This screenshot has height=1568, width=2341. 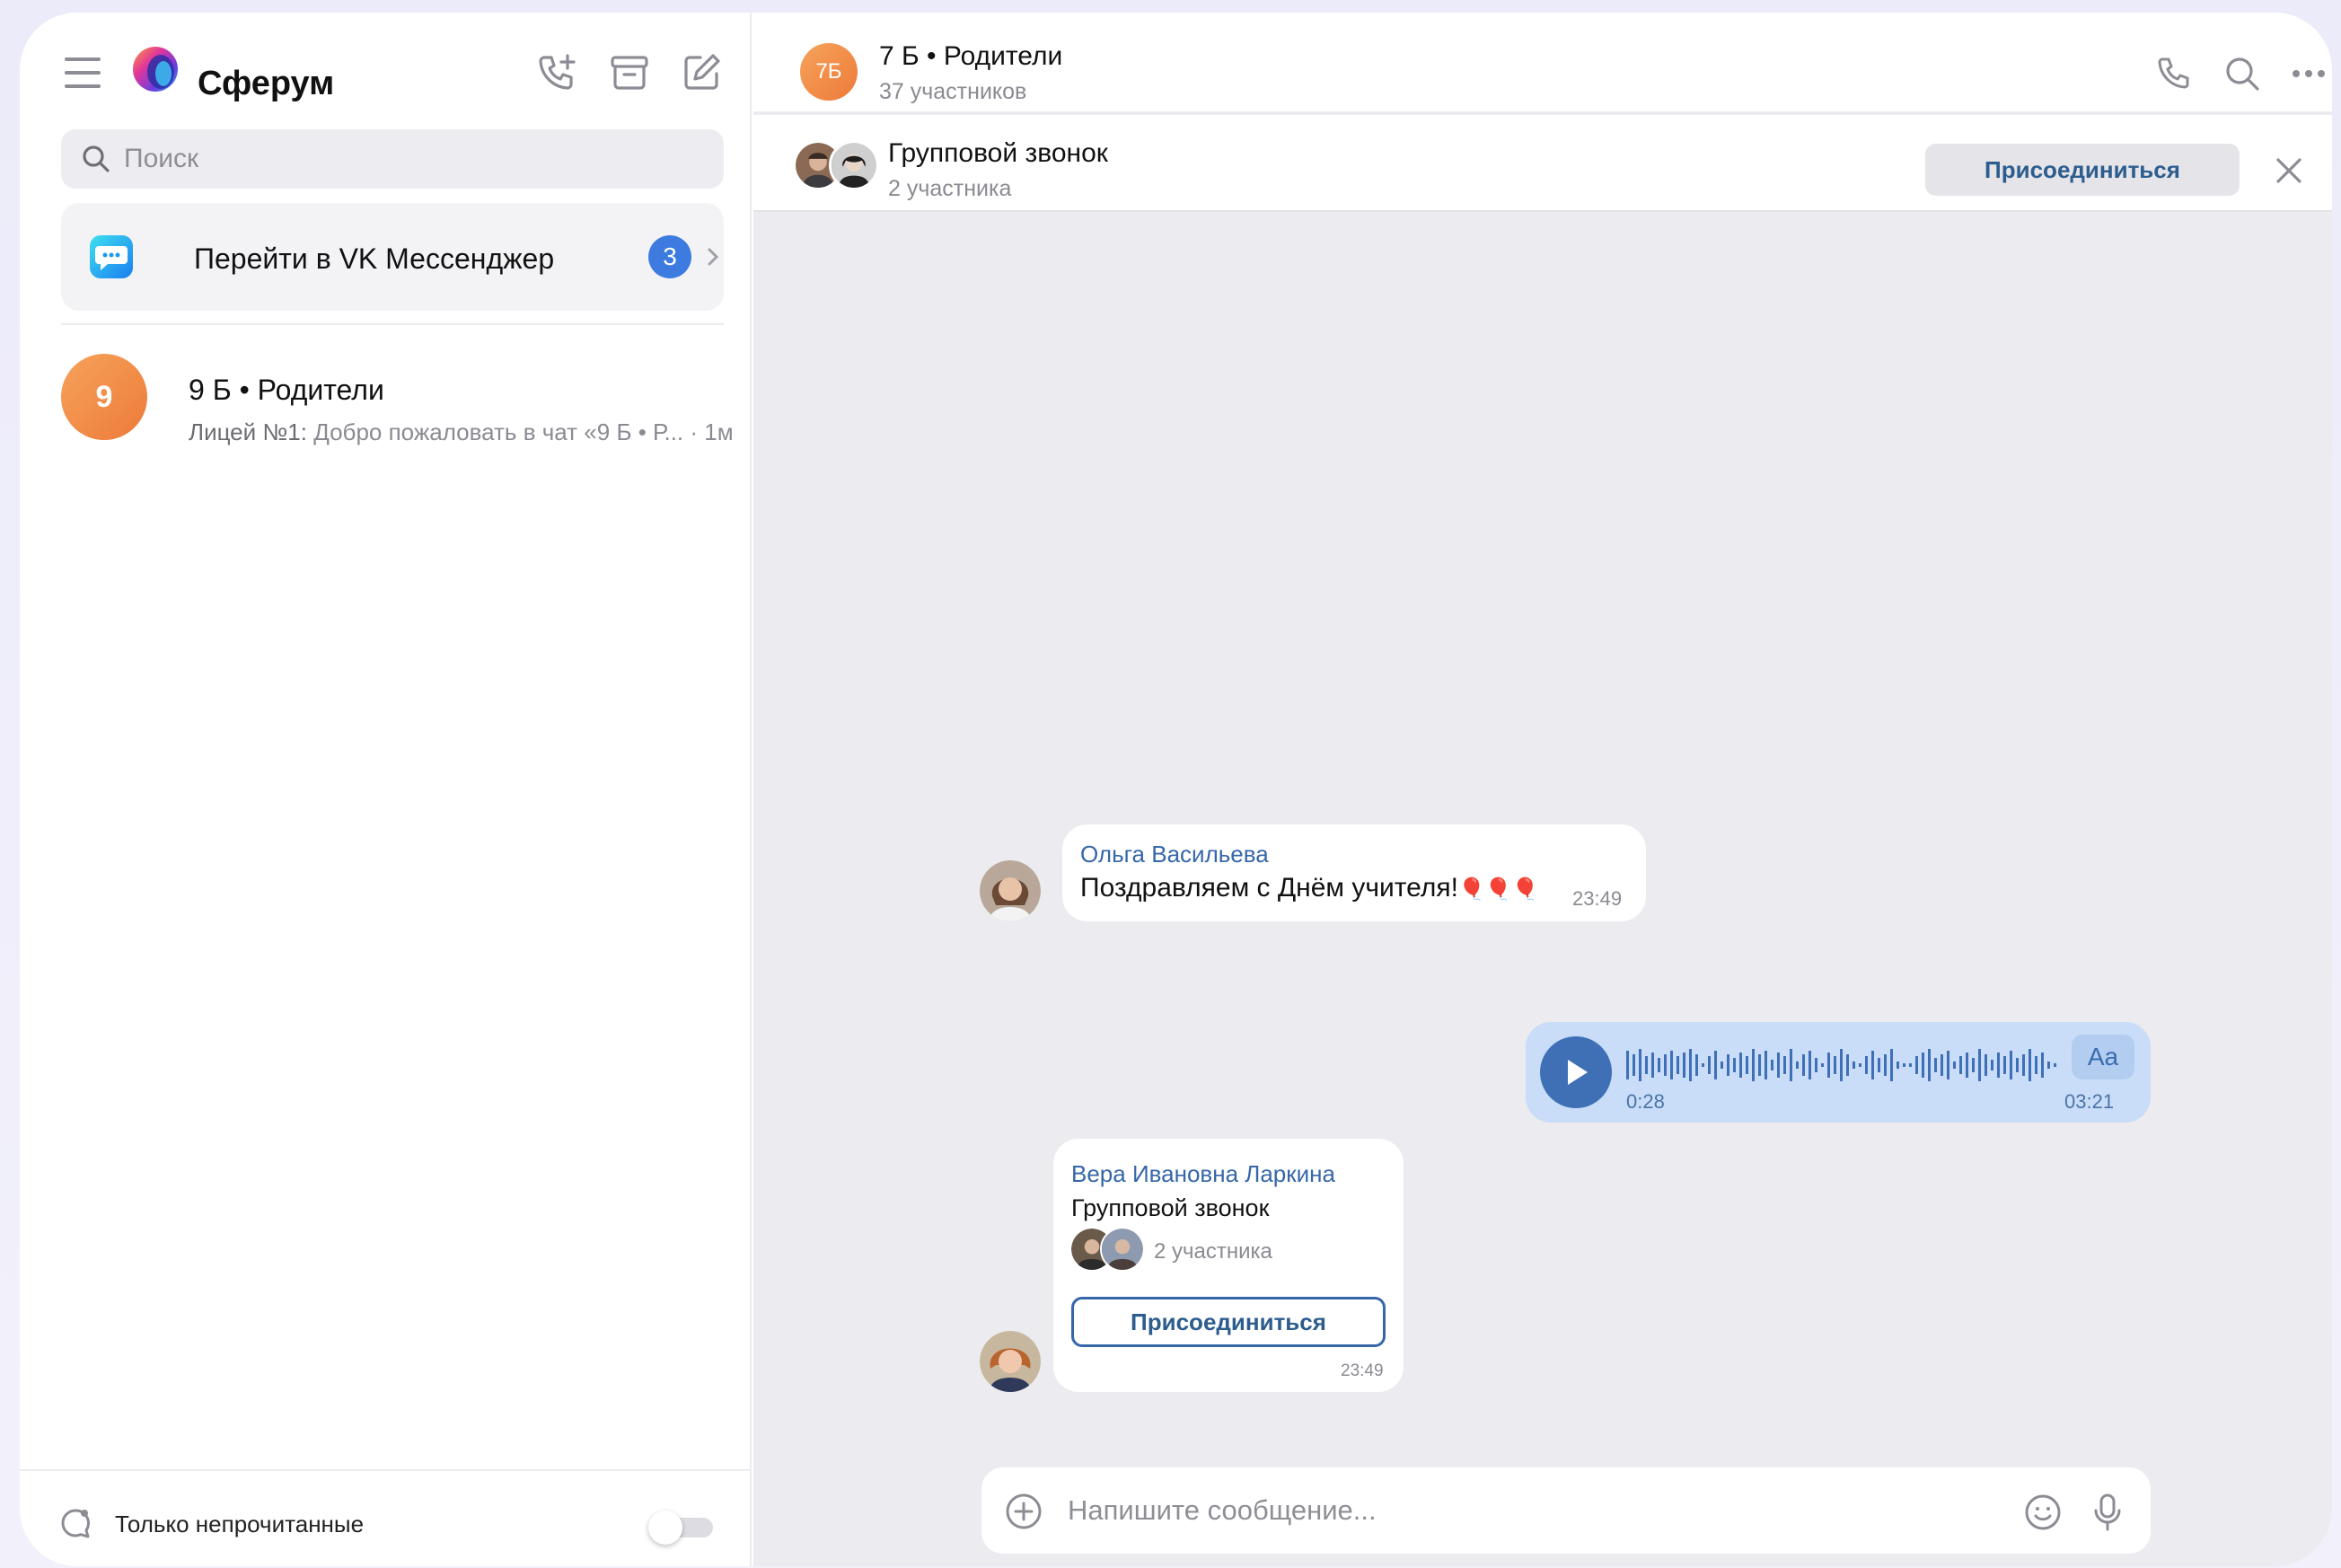 What do you see at coordinates (240, 1524) in the screenshot?
I see `unread-only-label: Только непрочитанные` at bounding box center [240, 1524].